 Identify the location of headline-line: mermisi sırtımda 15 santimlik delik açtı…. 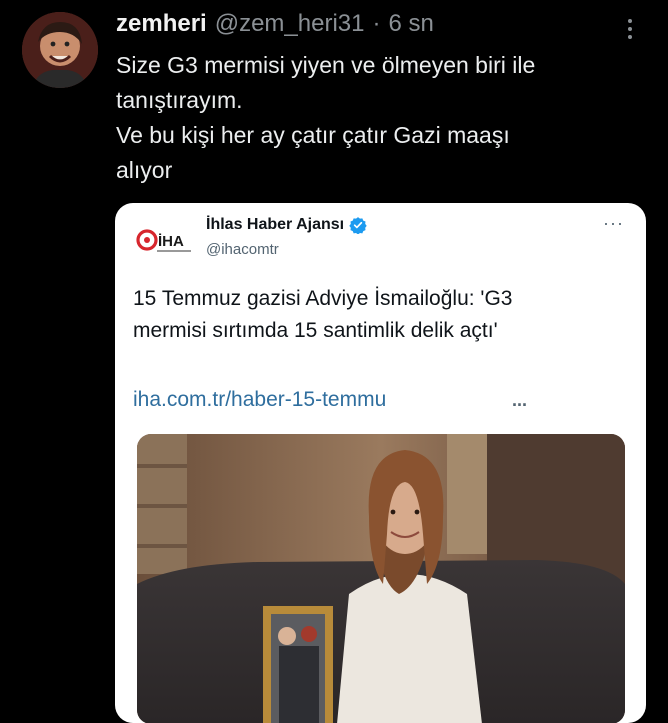
(315, 330).